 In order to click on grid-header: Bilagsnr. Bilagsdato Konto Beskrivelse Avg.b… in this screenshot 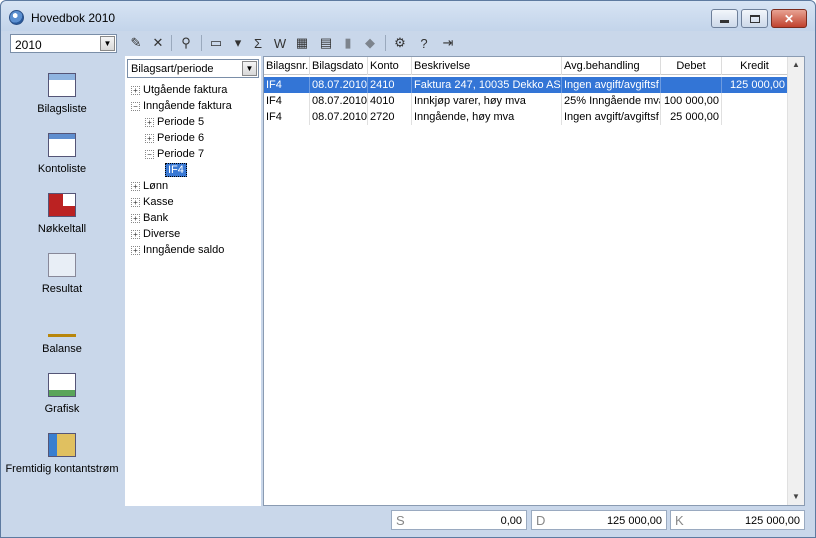, I will do `click(526, 66)`.